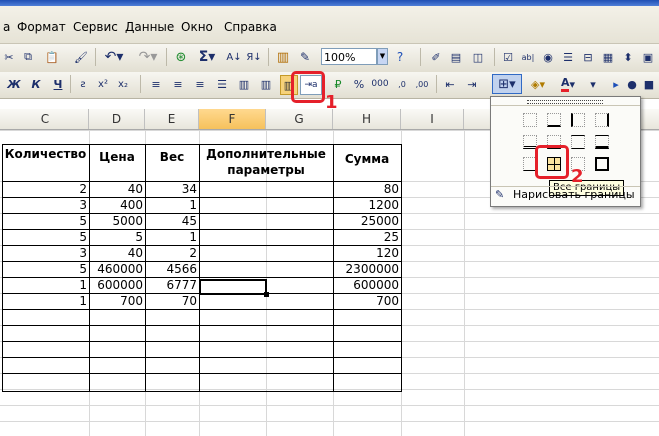 The height and width of the screenshot is (436, 659). What do you see at coordinates (117, 269) in the screenshot?
I see `cell-price: 460000` at bounding box center [117, 269].